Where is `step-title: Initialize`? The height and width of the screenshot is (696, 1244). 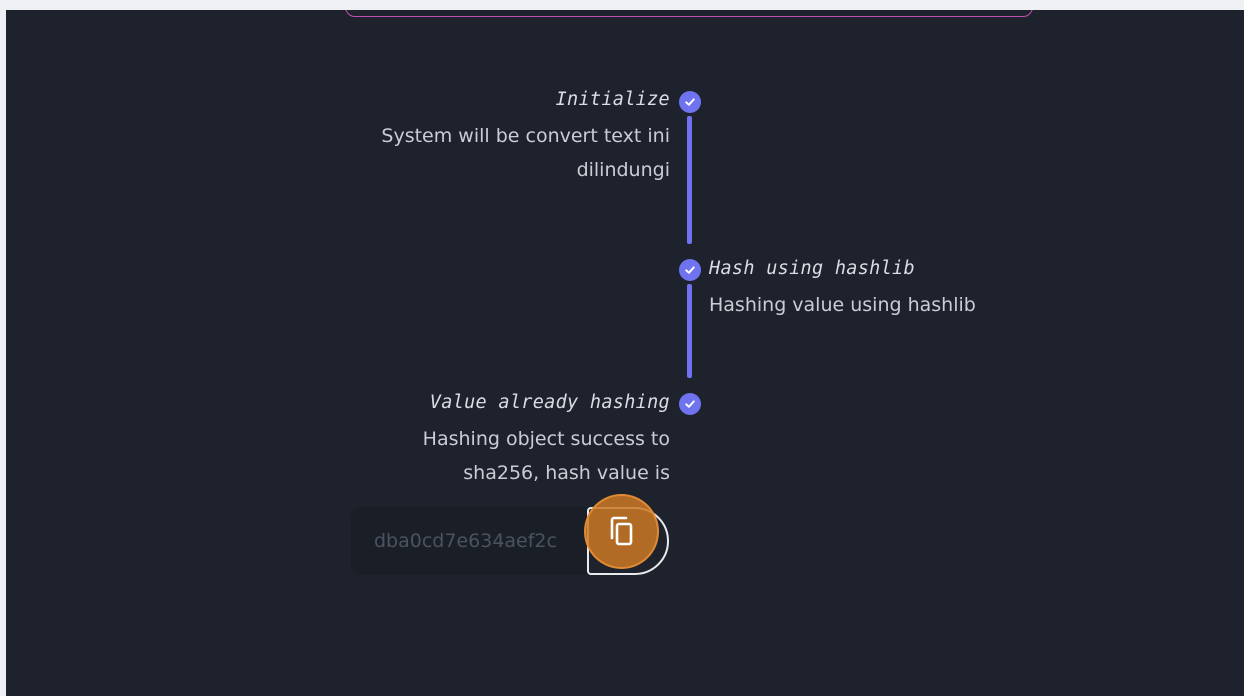
step-title: Initialize is located at coordinates (612, 99).